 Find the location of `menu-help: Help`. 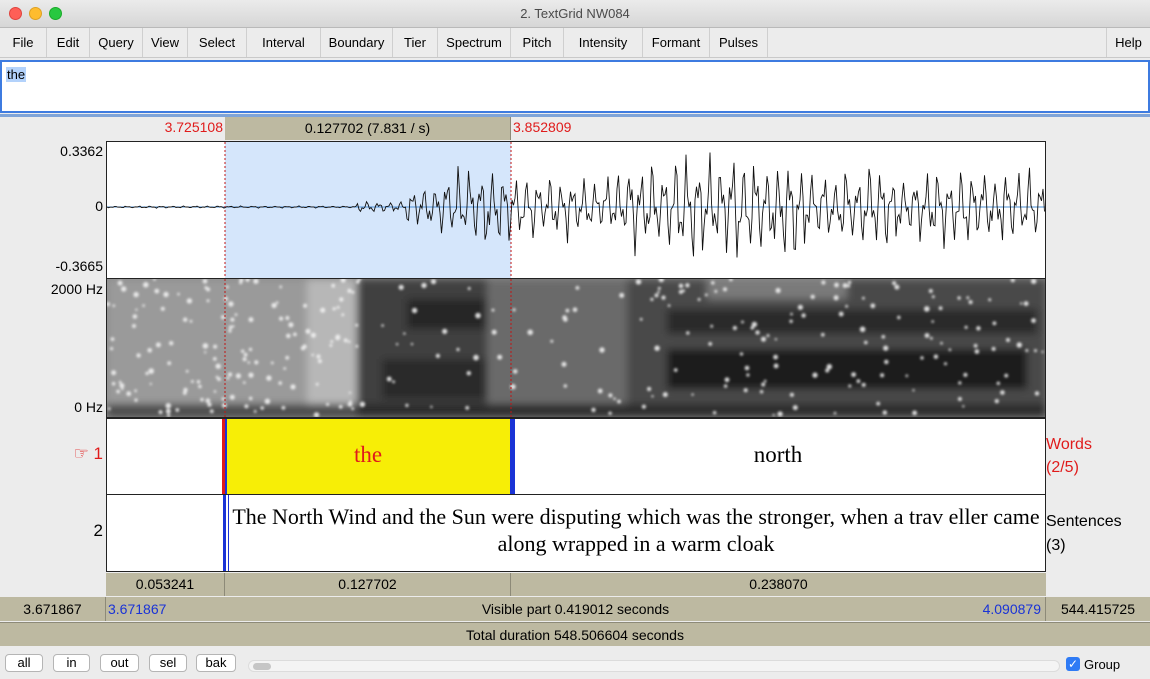

menu-help: Help is located at coordinates (1128, 42).